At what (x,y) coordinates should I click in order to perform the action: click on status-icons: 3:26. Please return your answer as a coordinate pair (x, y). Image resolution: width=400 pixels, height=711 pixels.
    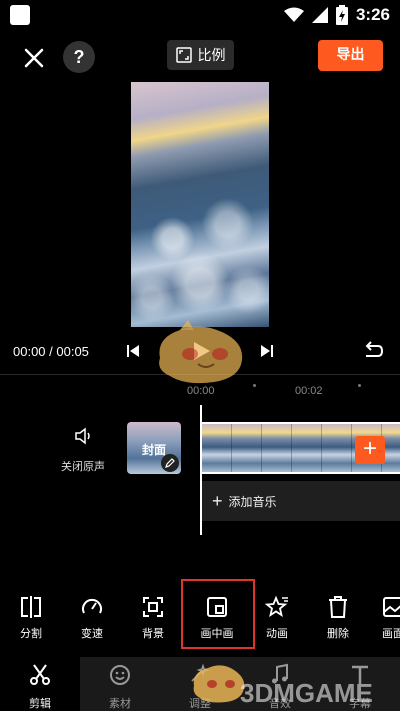
    Looking at the image, I should click on (336, 15).